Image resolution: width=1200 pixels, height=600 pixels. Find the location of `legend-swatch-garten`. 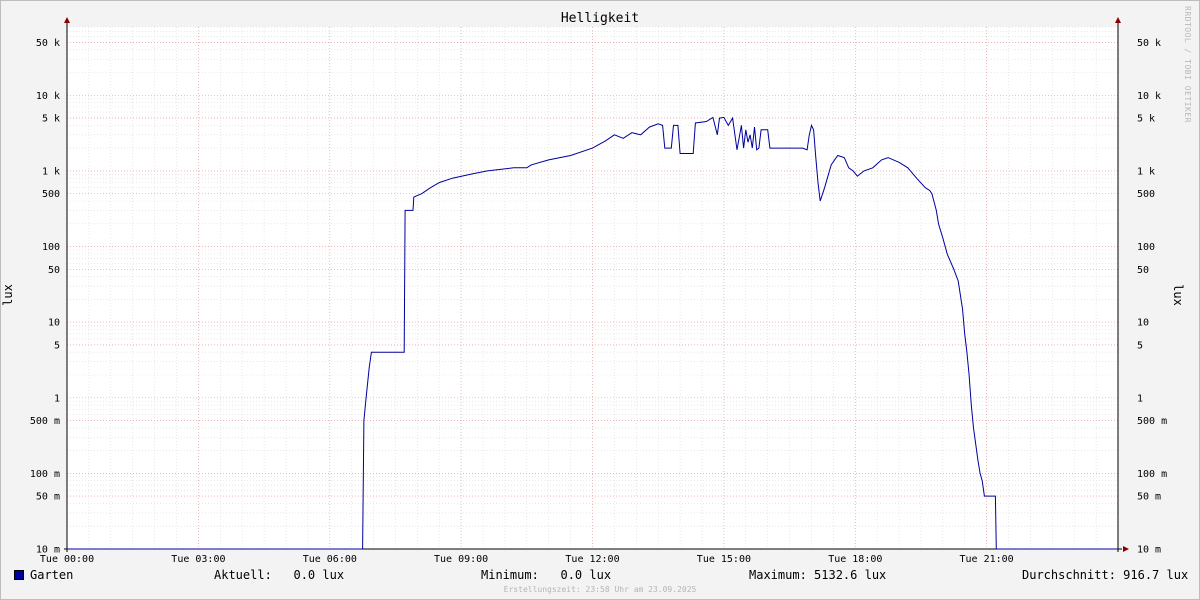

legend-swatch-garten is located at coordinates (19, 575).